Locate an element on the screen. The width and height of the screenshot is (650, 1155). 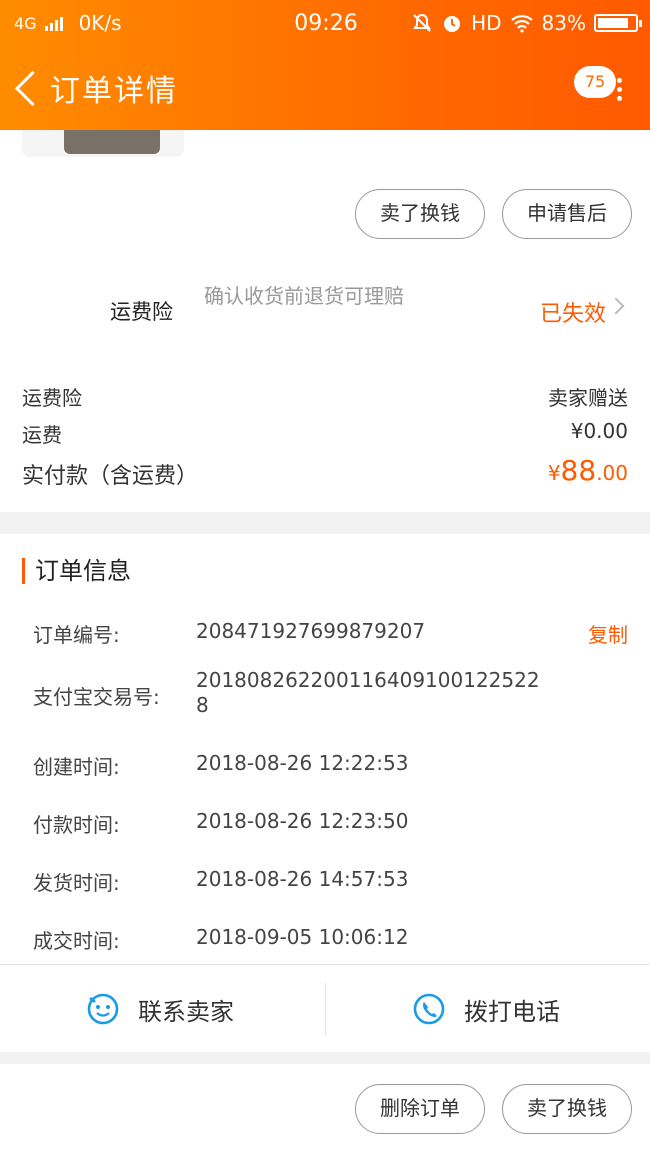
after-sale-button: 申请售后 is located at coordinates (567, 214).